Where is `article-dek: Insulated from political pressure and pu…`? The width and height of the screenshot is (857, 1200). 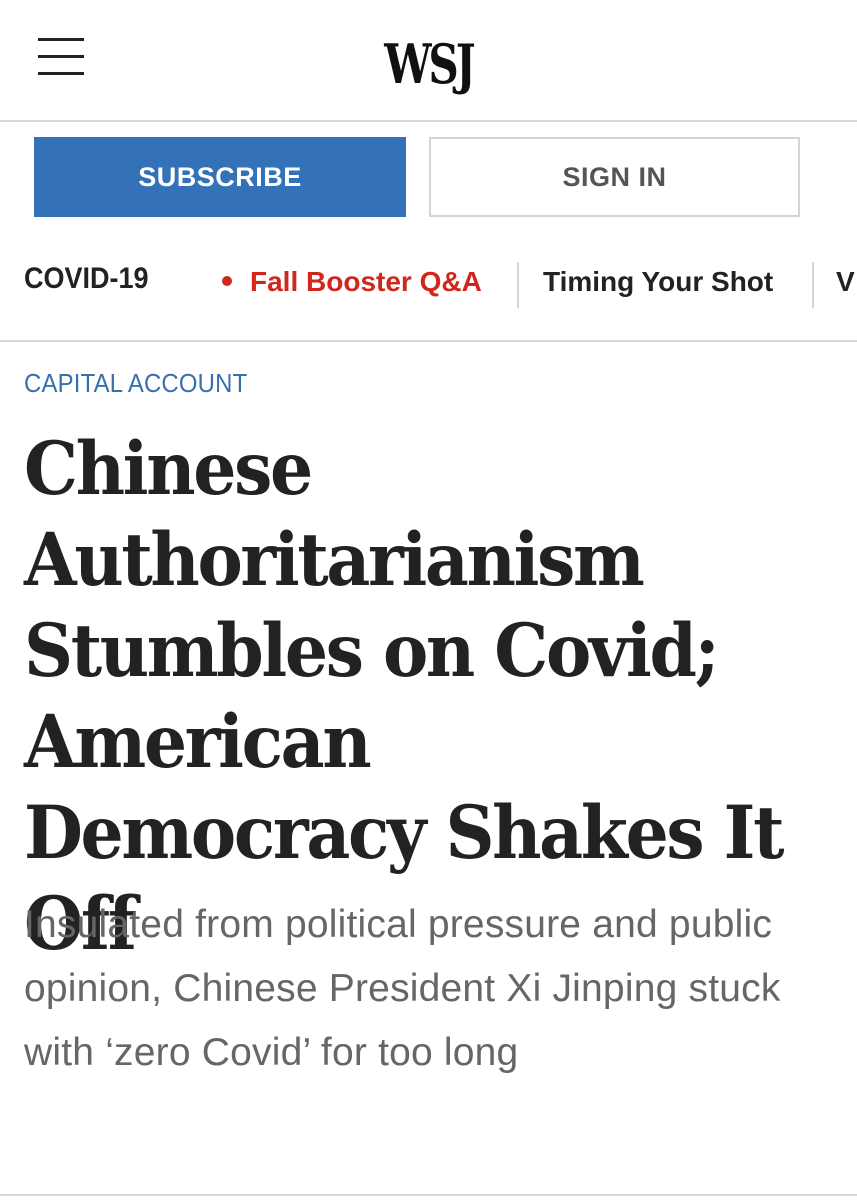
article-dek: Insulated from political pressure and pu… is located at coordinates (402, 988).